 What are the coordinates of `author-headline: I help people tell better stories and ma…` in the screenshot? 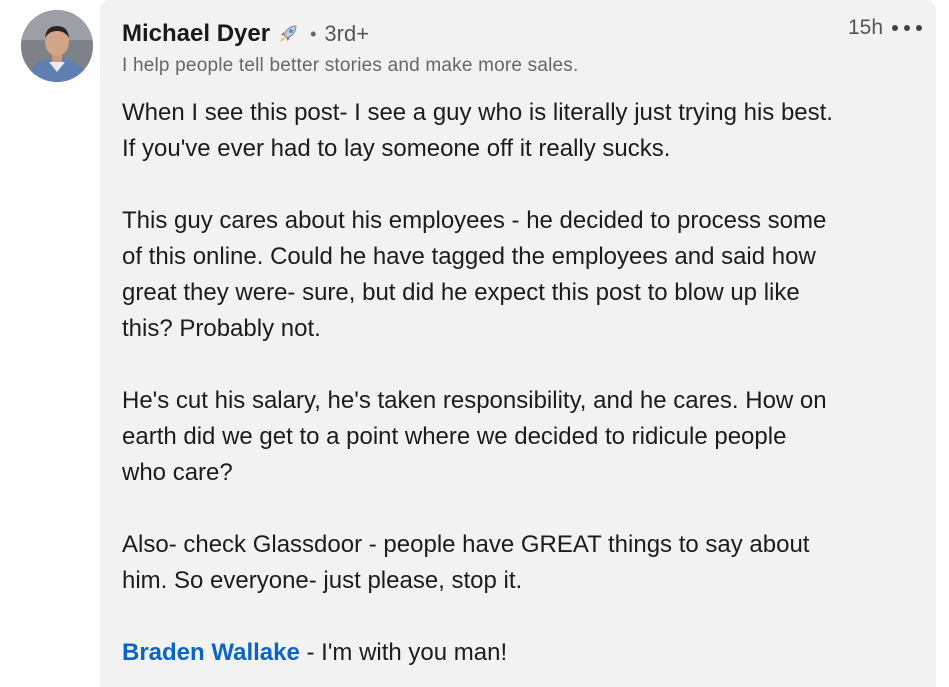 It's located at (350, 65).